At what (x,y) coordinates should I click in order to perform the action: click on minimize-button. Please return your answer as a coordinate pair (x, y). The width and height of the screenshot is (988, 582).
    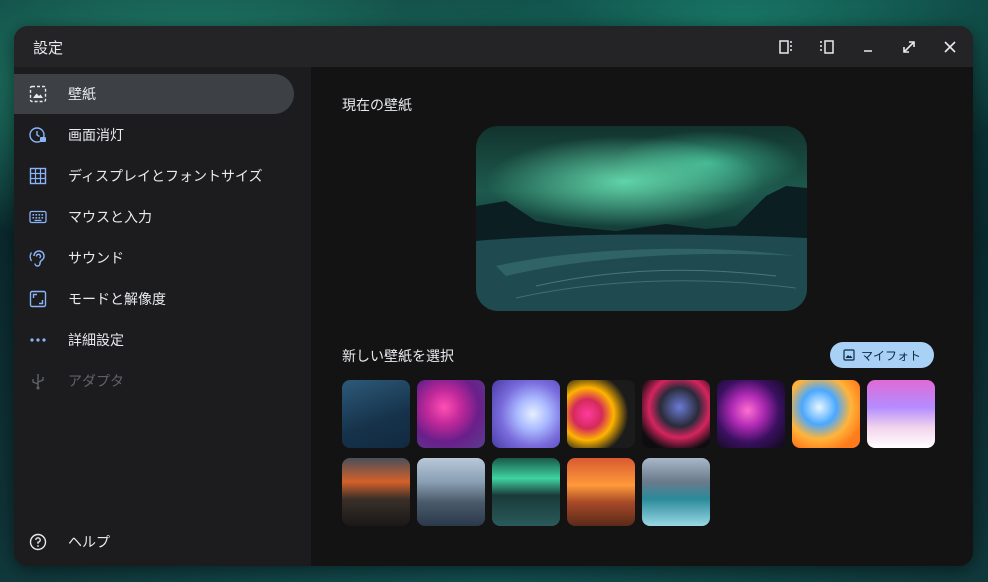
    Looking at the image, I should click on (868, 47).